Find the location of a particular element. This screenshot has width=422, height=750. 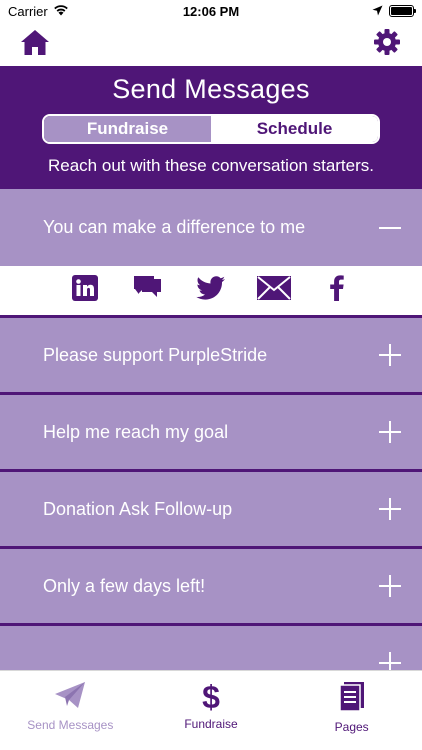

wifi-icon is located at coordinates (61, 11).